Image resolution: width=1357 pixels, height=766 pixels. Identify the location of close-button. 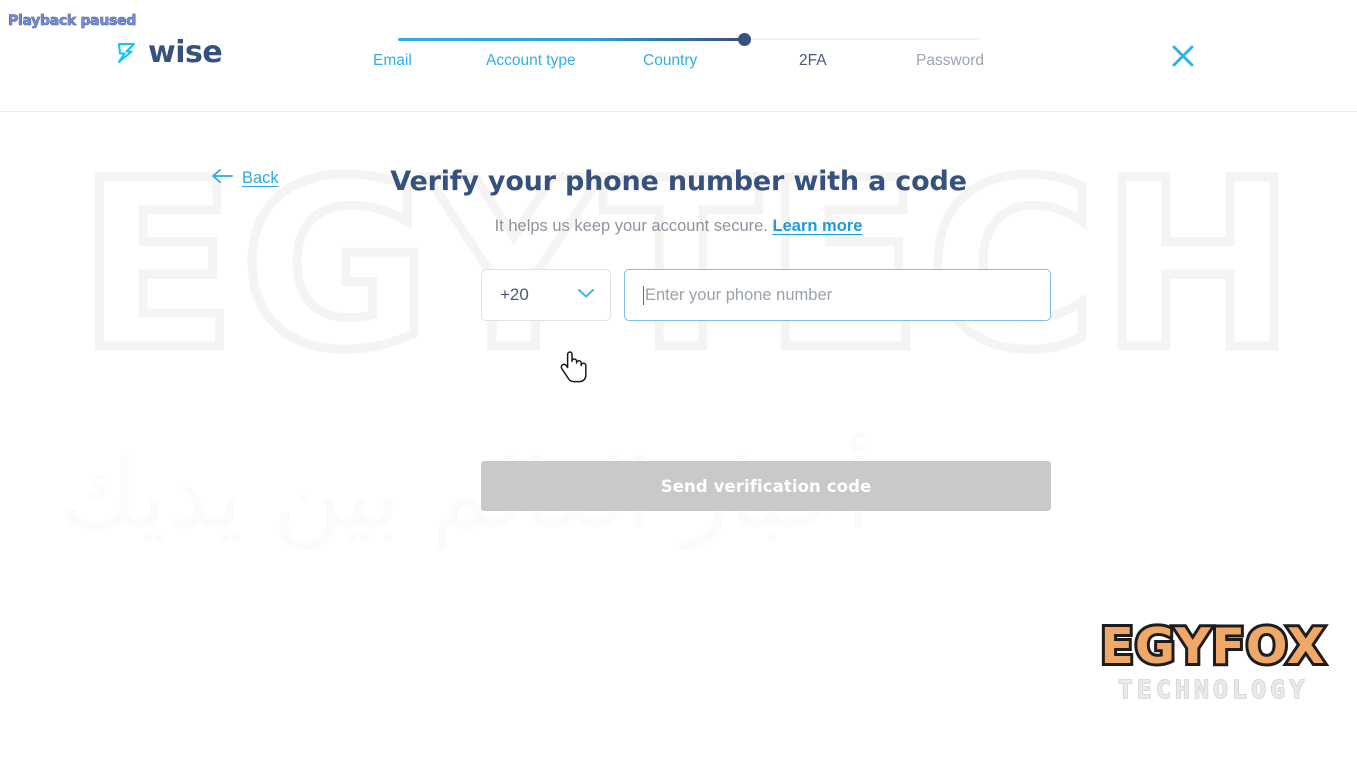
(1183, 58).